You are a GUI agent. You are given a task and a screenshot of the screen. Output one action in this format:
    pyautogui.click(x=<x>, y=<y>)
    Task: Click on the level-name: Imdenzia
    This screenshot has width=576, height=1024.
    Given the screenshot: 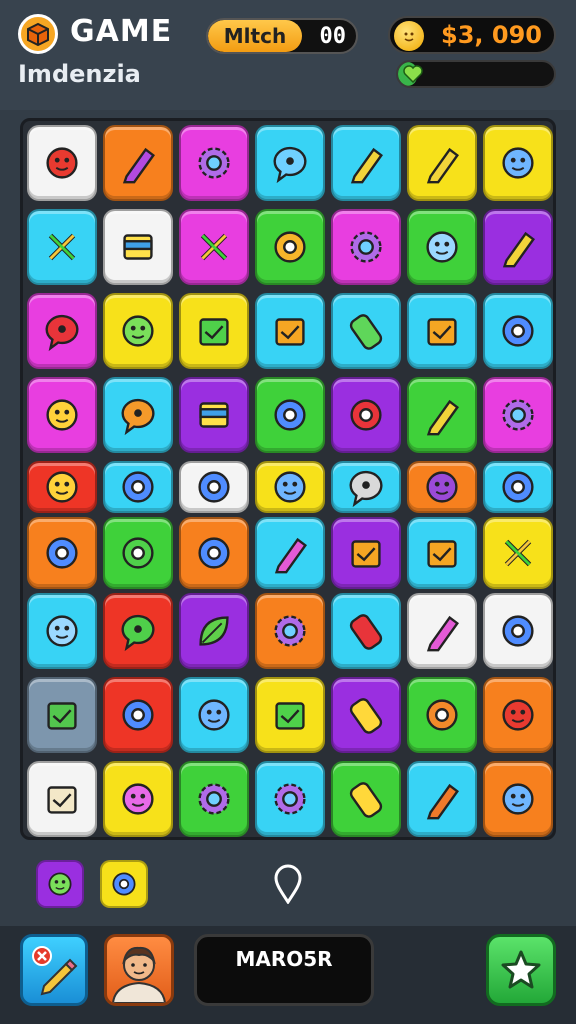 What is the action you would take?
    pyautogui.click(x=79, y=74)
    